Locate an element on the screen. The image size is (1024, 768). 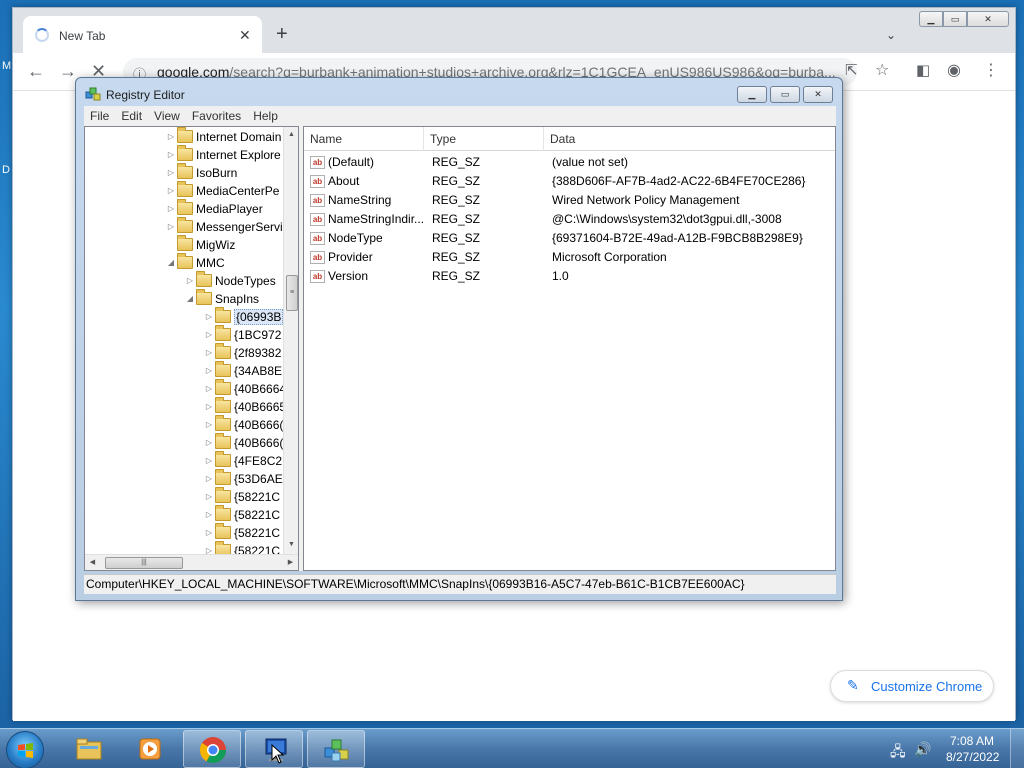
tree-item-label: {2f89382 is located at coordinates (257, 353).